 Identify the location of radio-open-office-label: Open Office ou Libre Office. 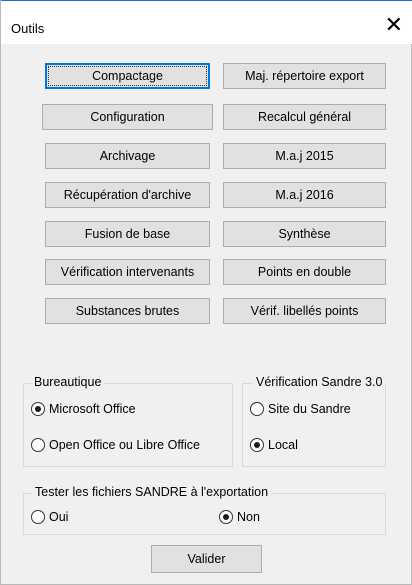
(125, 445).